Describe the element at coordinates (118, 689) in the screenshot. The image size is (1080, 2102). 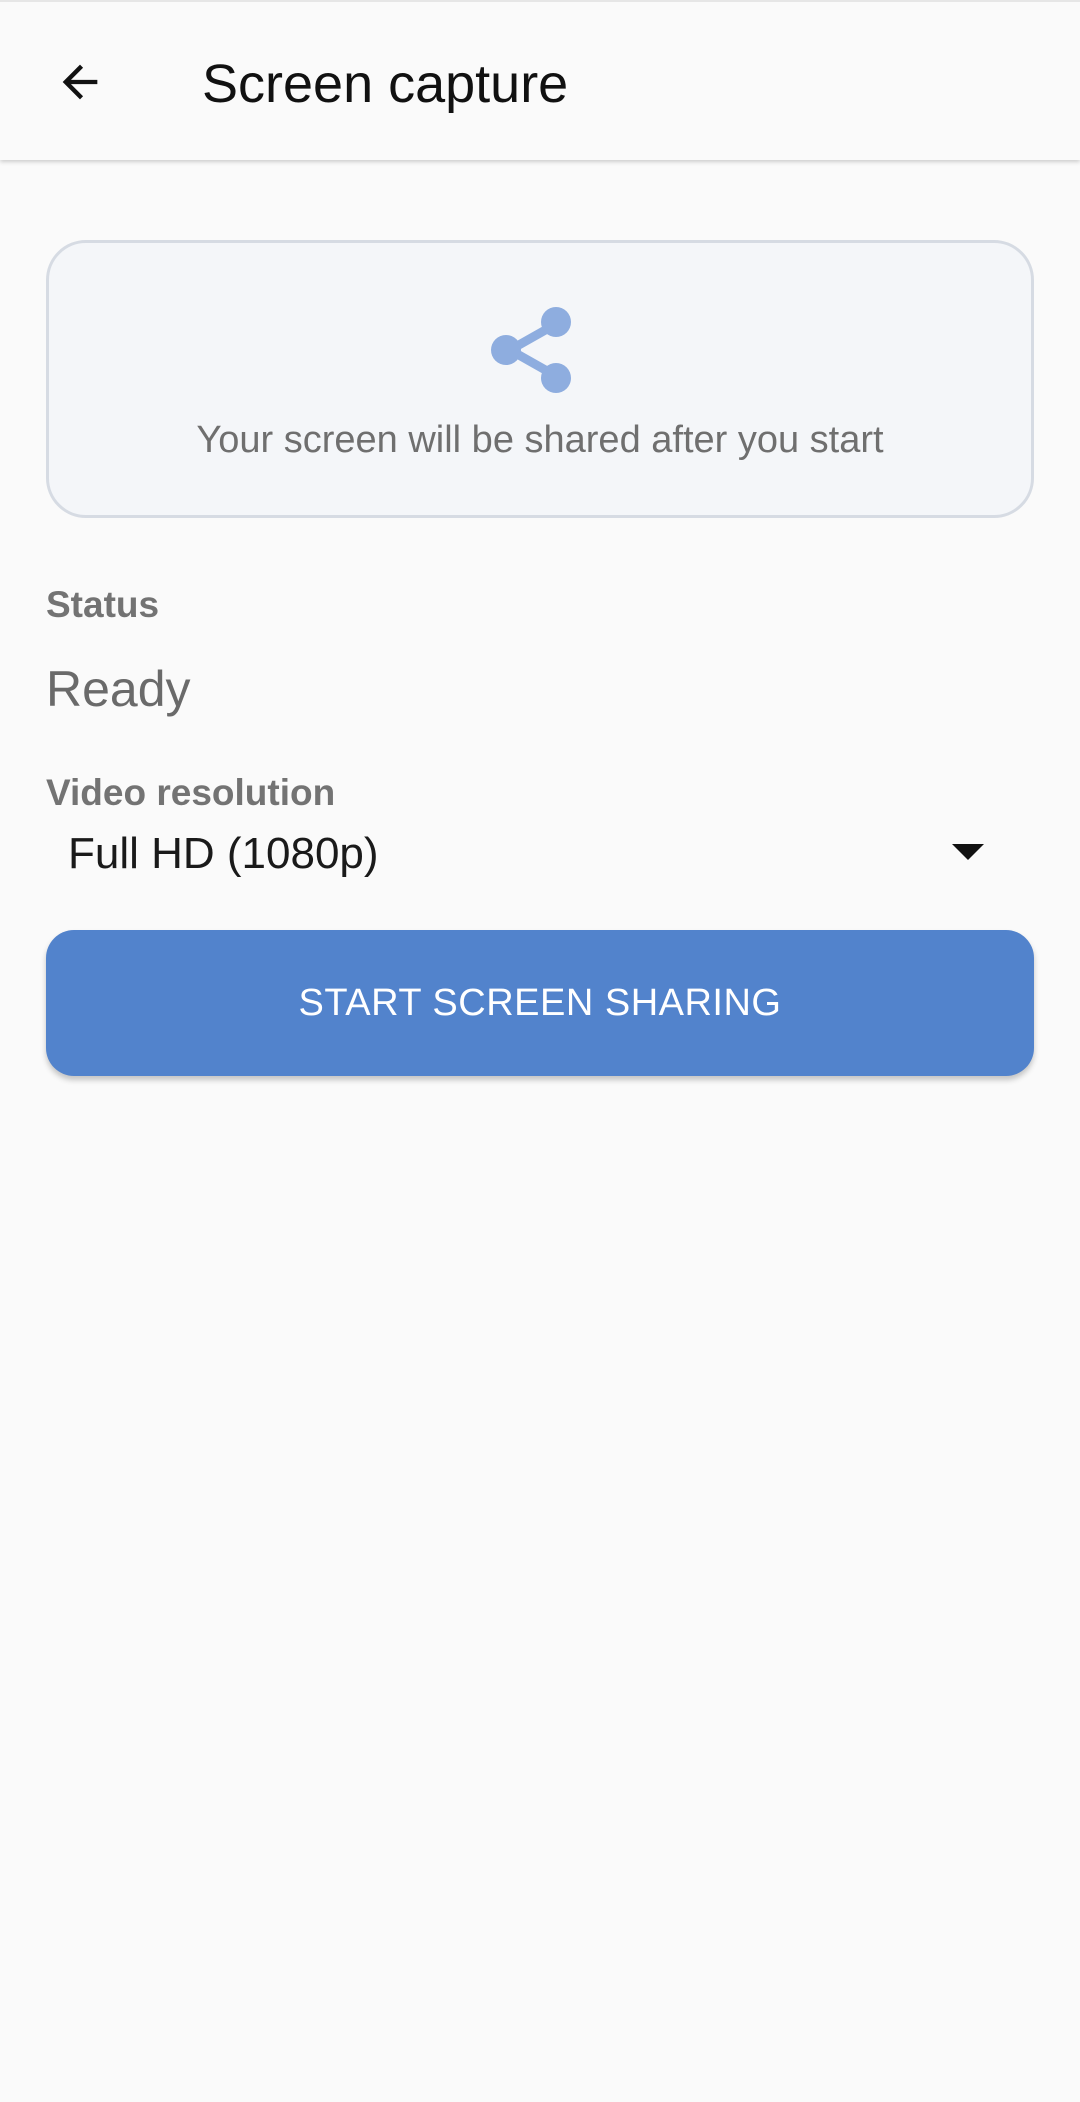
I see `status-value: Ready` at that location.